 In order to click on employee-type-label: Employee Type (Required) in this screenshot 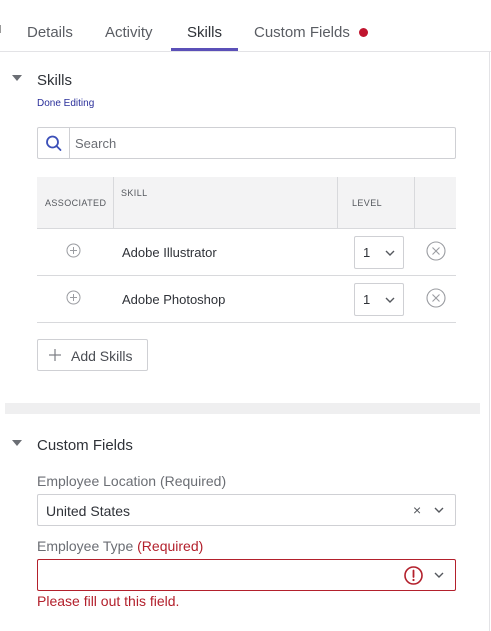, I will do `click(120, 546)`.